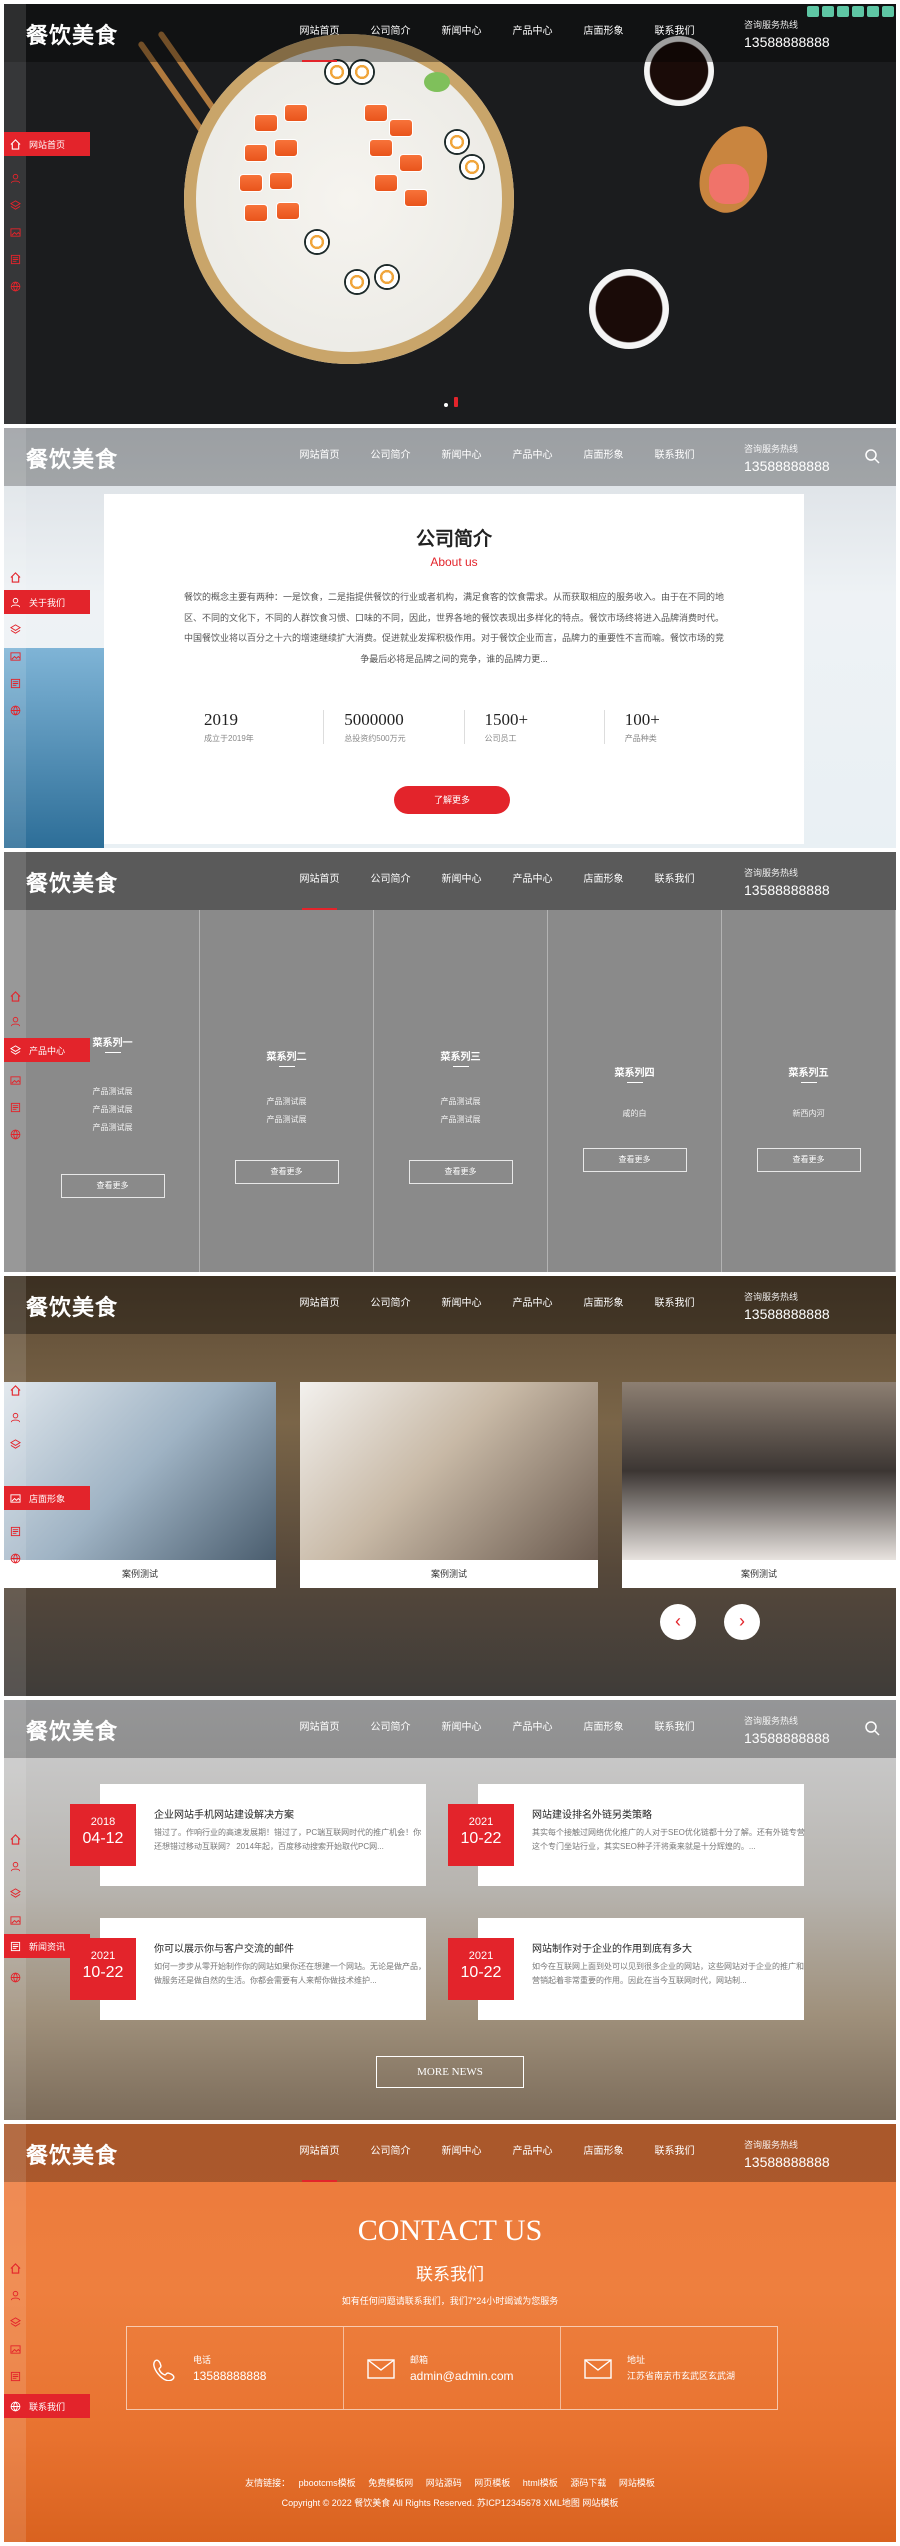 This screenshot has width=900, height=2546. Describe the element at coordinates (588, 2483) in the screenshot. I see `footer-link: 源码下载` at that location.